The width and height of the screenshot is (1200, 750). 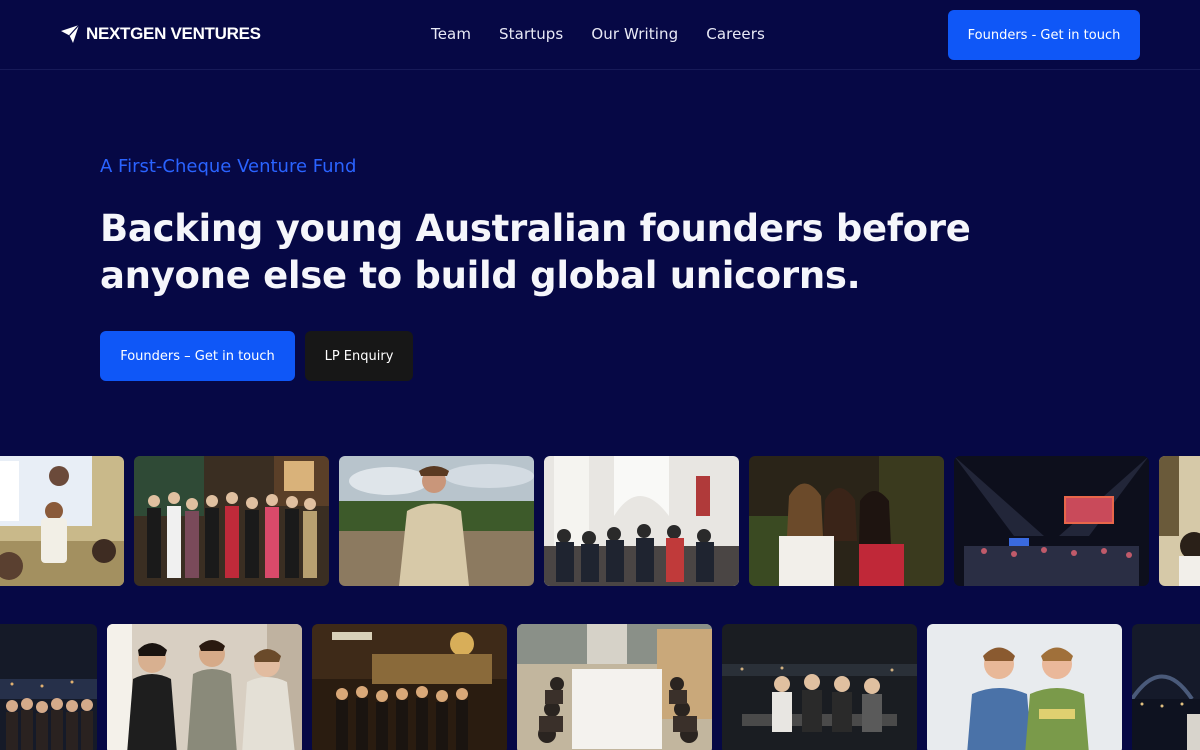 I want to click on nav-link-team: Team, so click(x=451, y=34).